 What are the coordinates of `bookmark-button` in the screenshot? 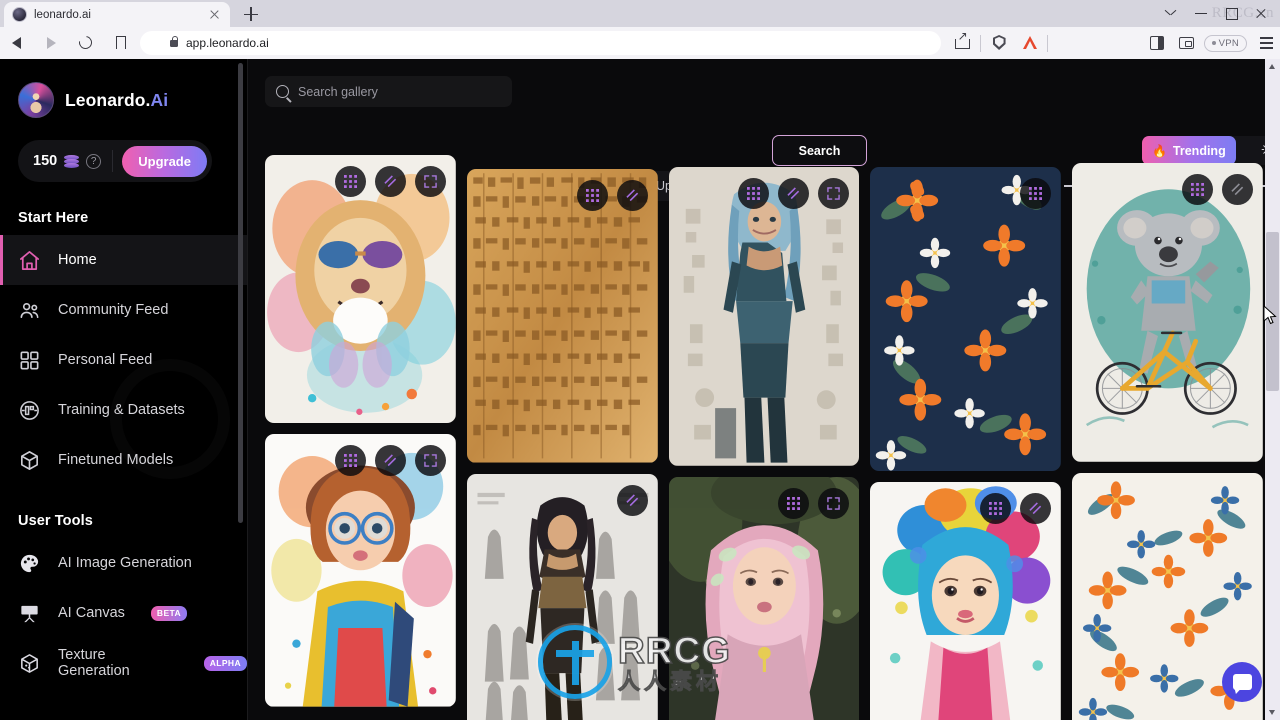 It's located at (119, 43).